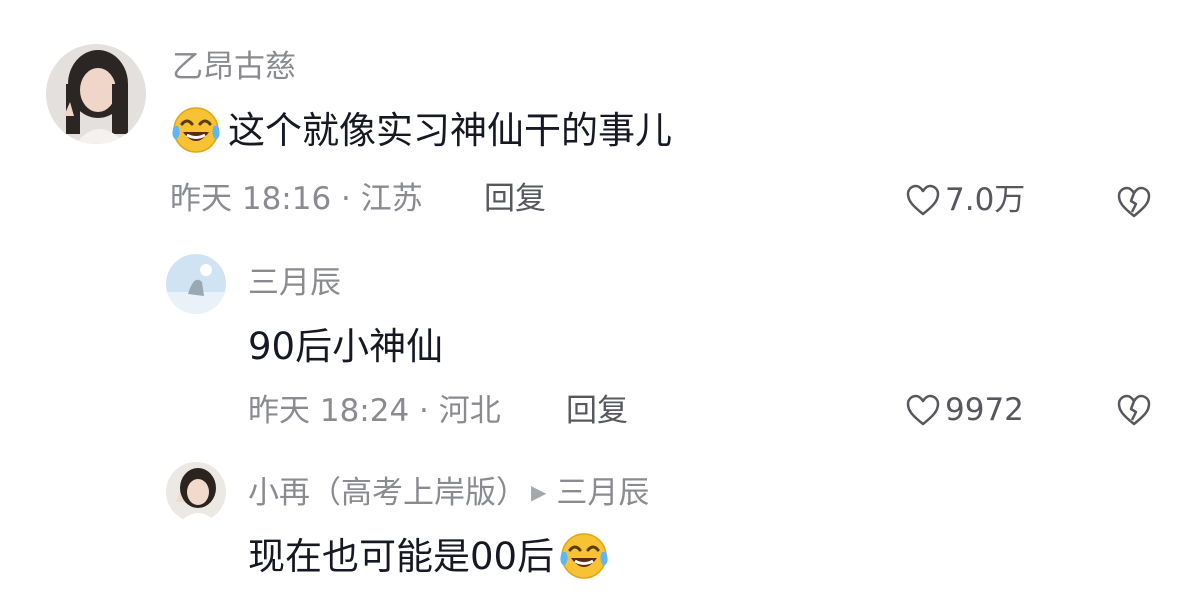 The image size is (1200, 600). What do you see at coordinates (296, 199) in the screenshot?
I see `comment-meta: 昨天 18:16 · 江苏` at bounding box center [296, 199].